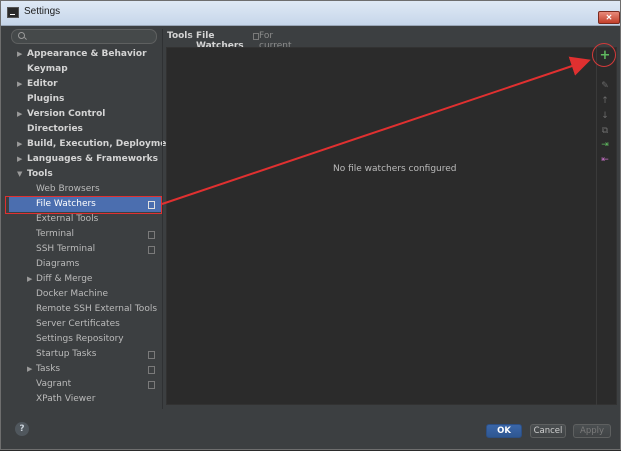  Describe the element at coordinates (22, 429) in the screenshot. I see `help-button: ?` at that location.